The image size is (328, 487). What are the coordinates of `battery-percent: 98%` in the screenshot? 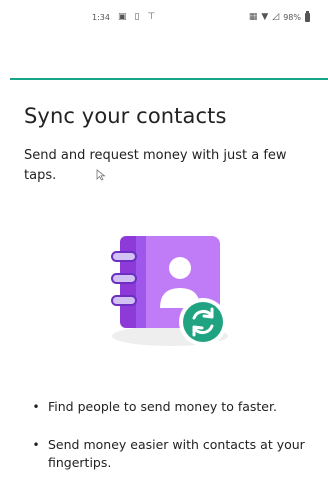 It's located at (292, 17).